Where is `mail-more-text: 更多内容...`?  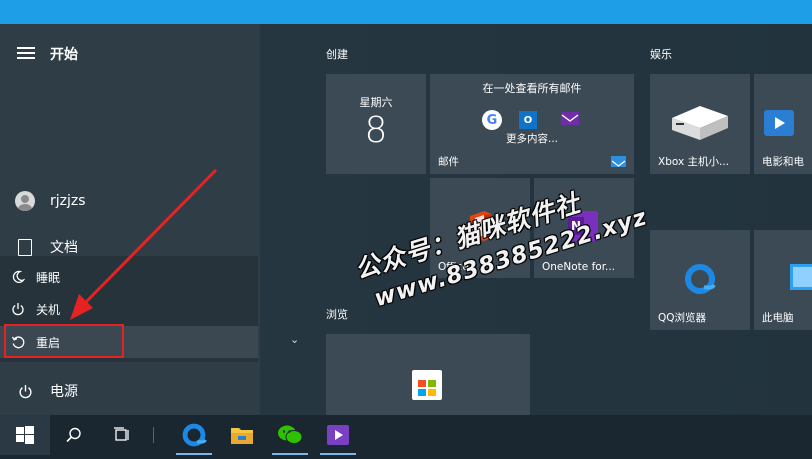 mail-more-text: 更多内容... is located at coordinates (531, 139).